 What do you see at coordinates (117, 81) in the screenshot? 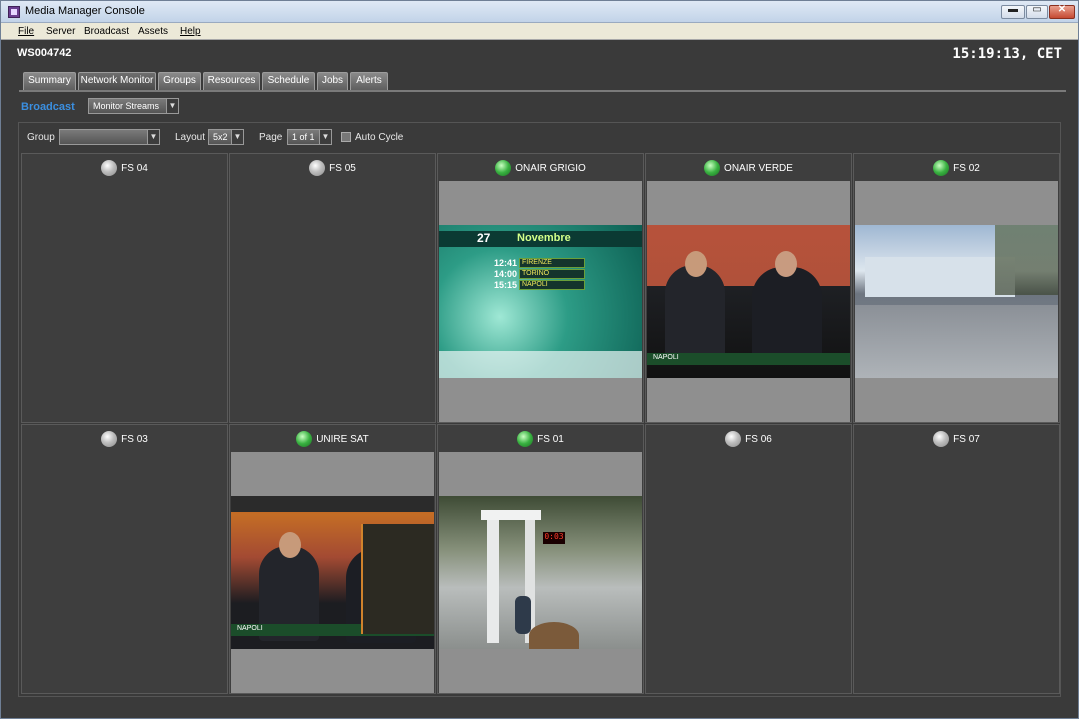
I see `tab-network-monitor: Network Monitor` at bounding box center [117, 81].